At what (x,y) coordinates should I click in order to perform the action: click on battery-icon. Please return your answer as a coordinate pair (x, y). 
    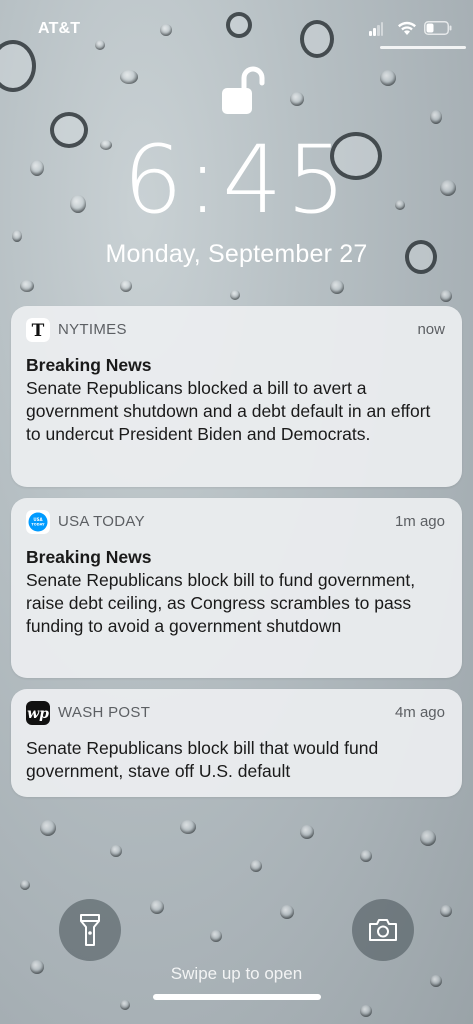
    Looking at the image, I should click on (438, 28).